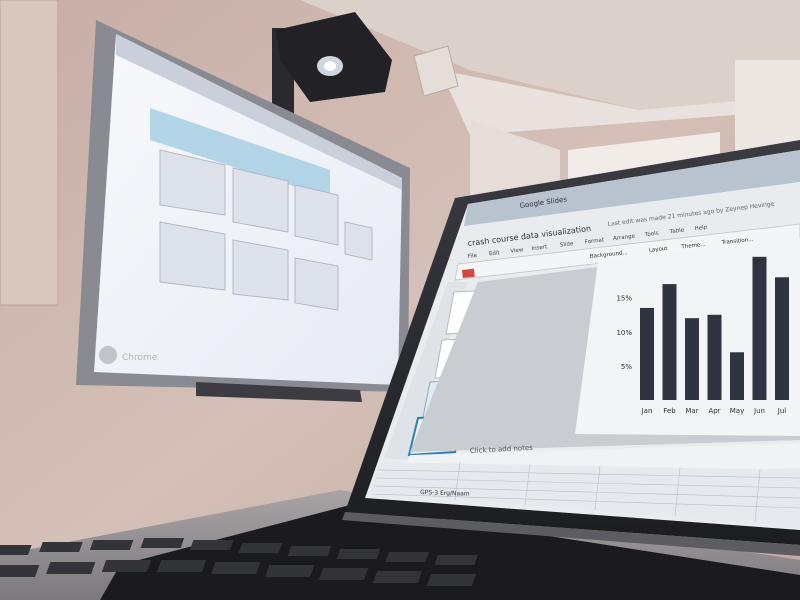 The width and height of the screenshot is (800, 600). Describe the element at coordinates (714, 411) in the screenshot. I see `x-tick-label: Apr` at that location.